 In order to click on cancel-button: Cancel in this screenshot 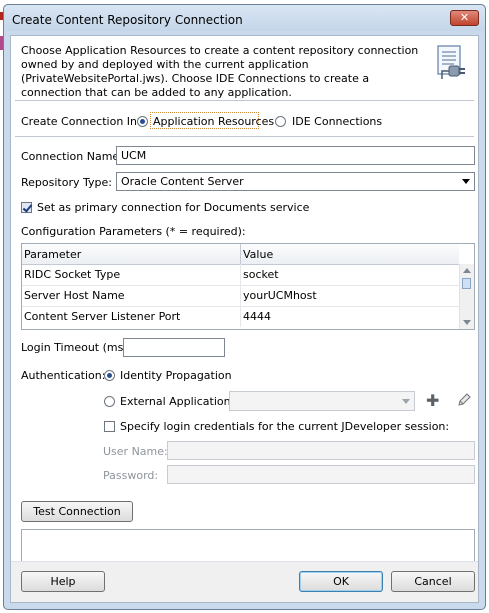, I will do `click(433, 581)`.